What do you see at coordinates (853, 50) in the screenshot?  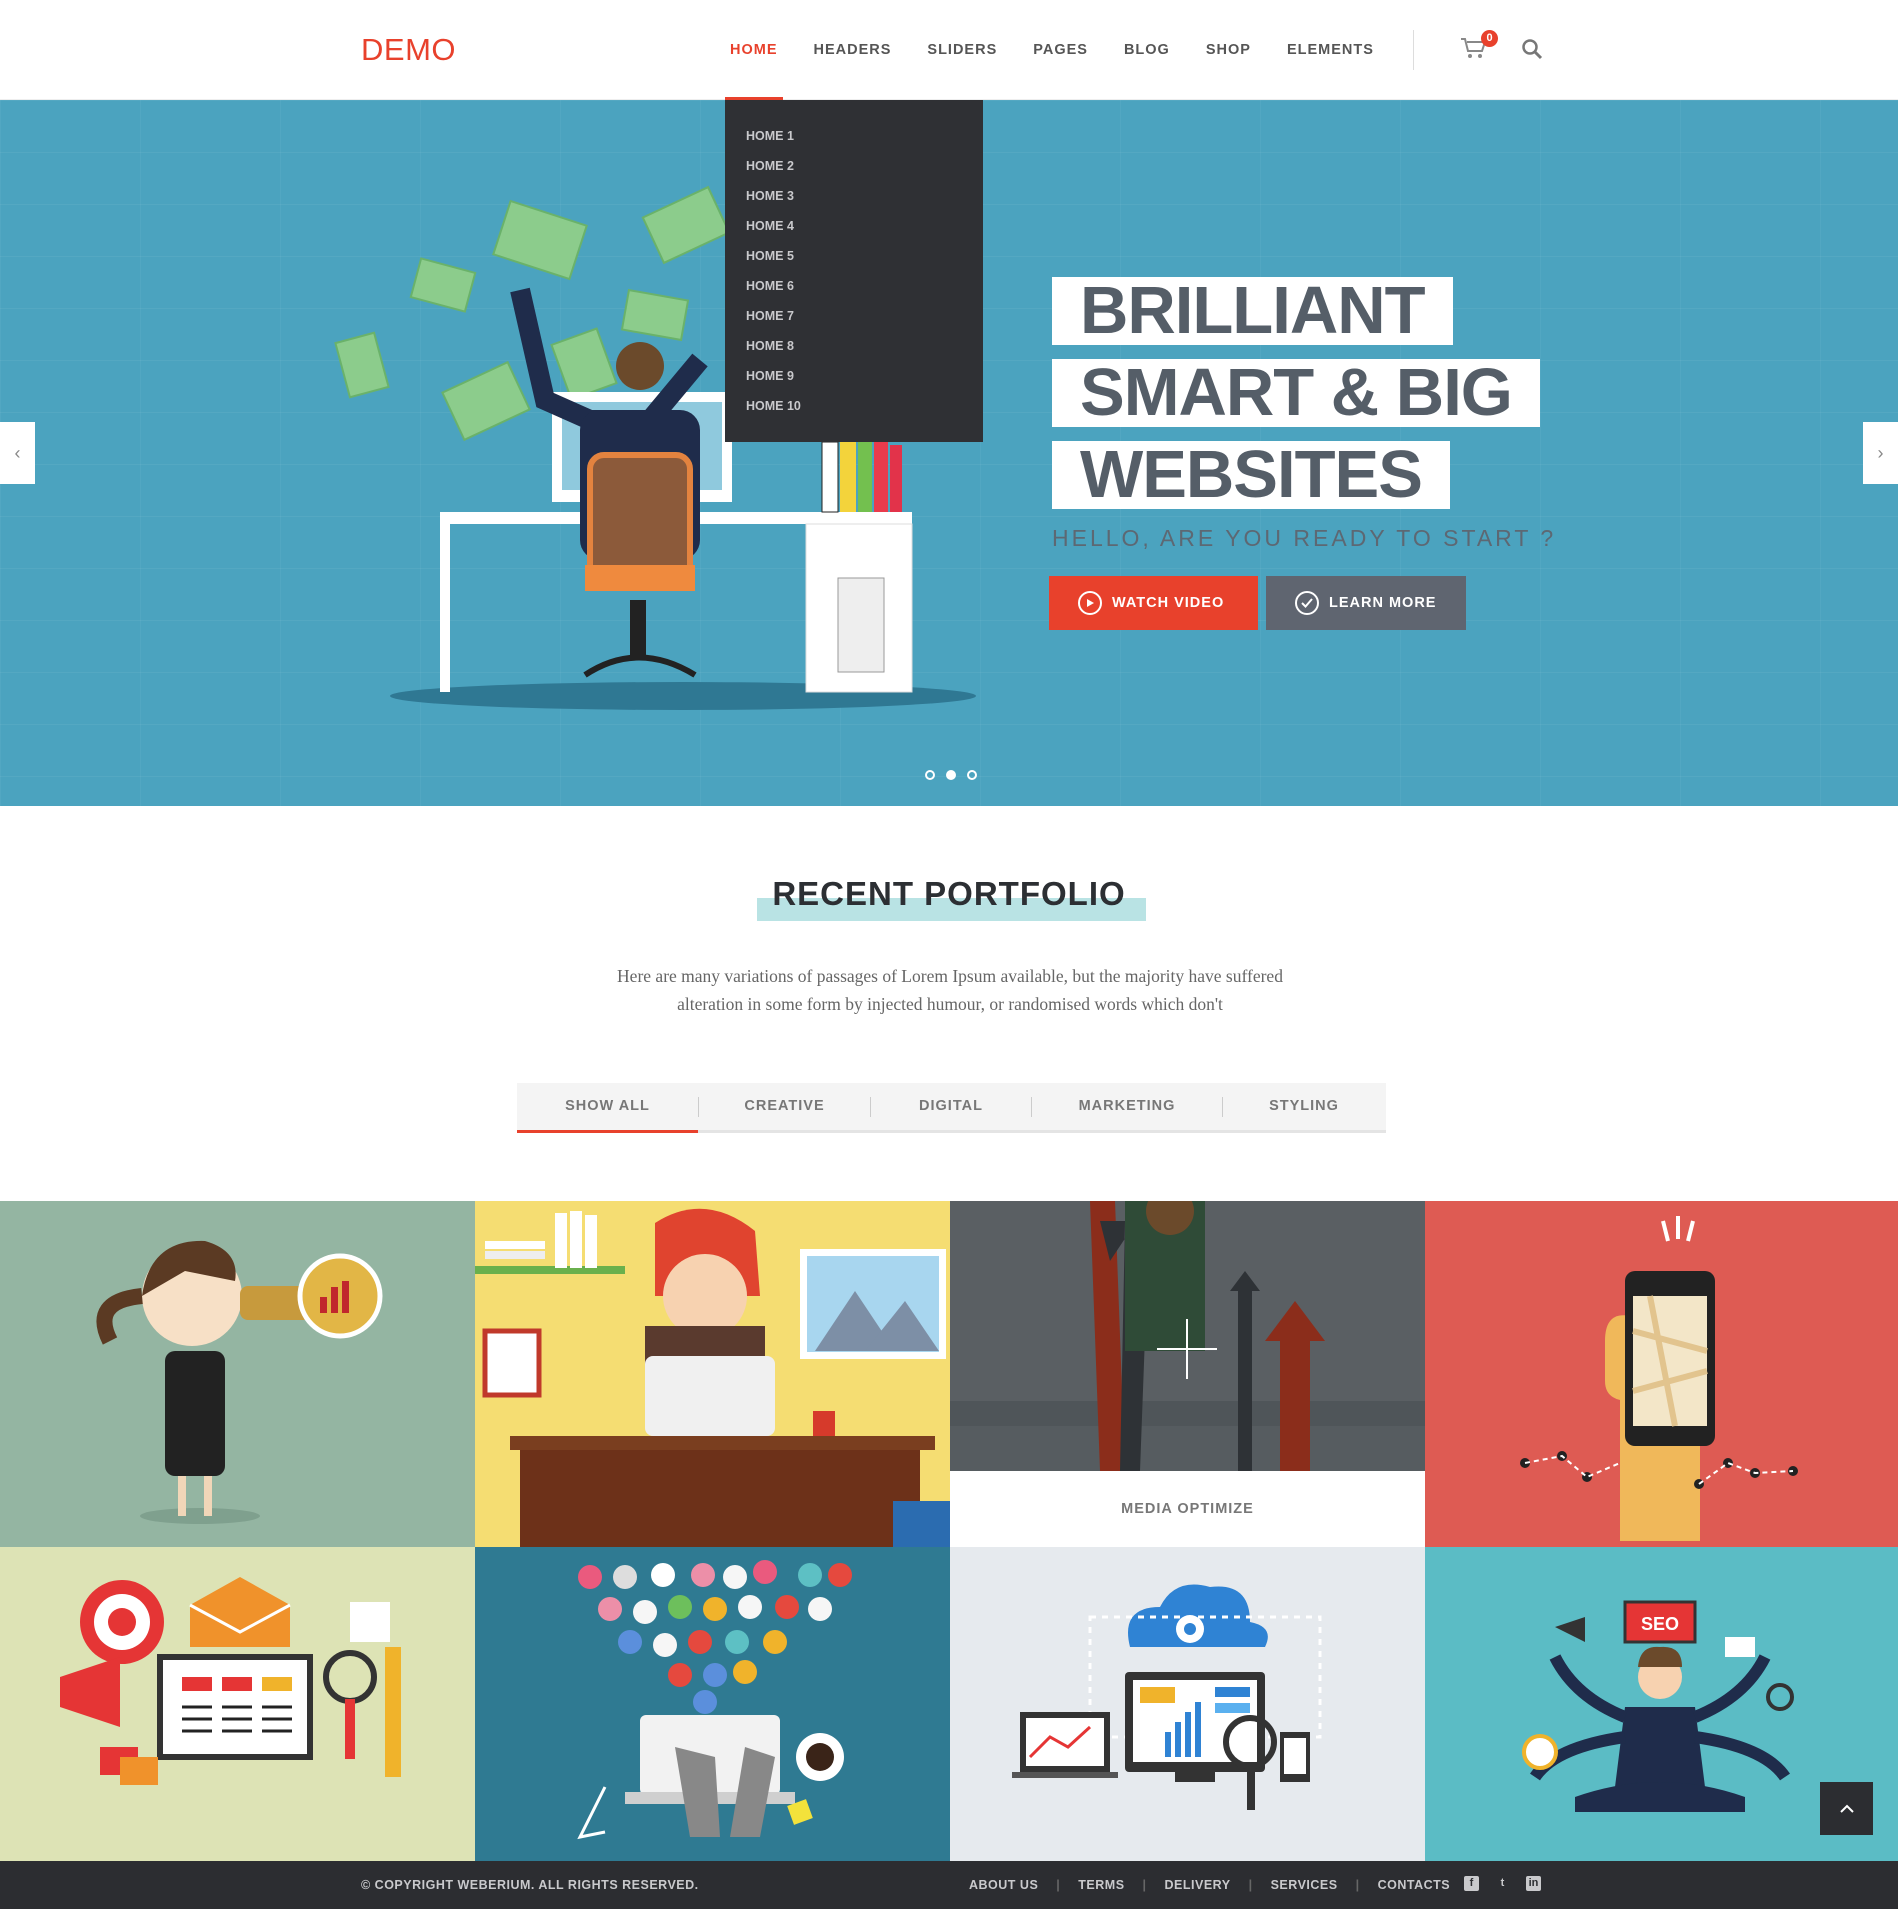 I see `nav-headers: HEADERS` at bounding box center [853, 50].